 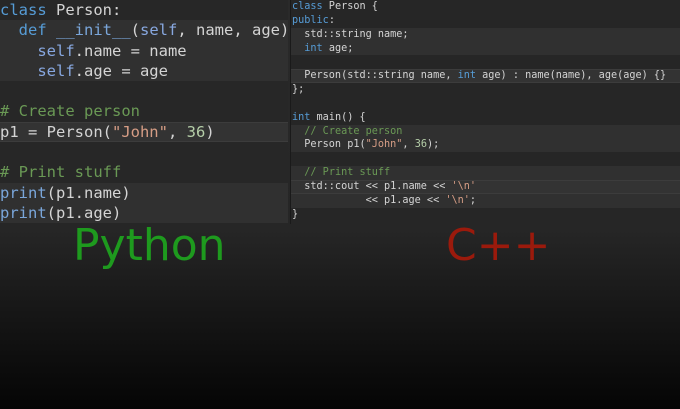 I want to click on code-line: # Print stuff, so click(x=144, y=172).